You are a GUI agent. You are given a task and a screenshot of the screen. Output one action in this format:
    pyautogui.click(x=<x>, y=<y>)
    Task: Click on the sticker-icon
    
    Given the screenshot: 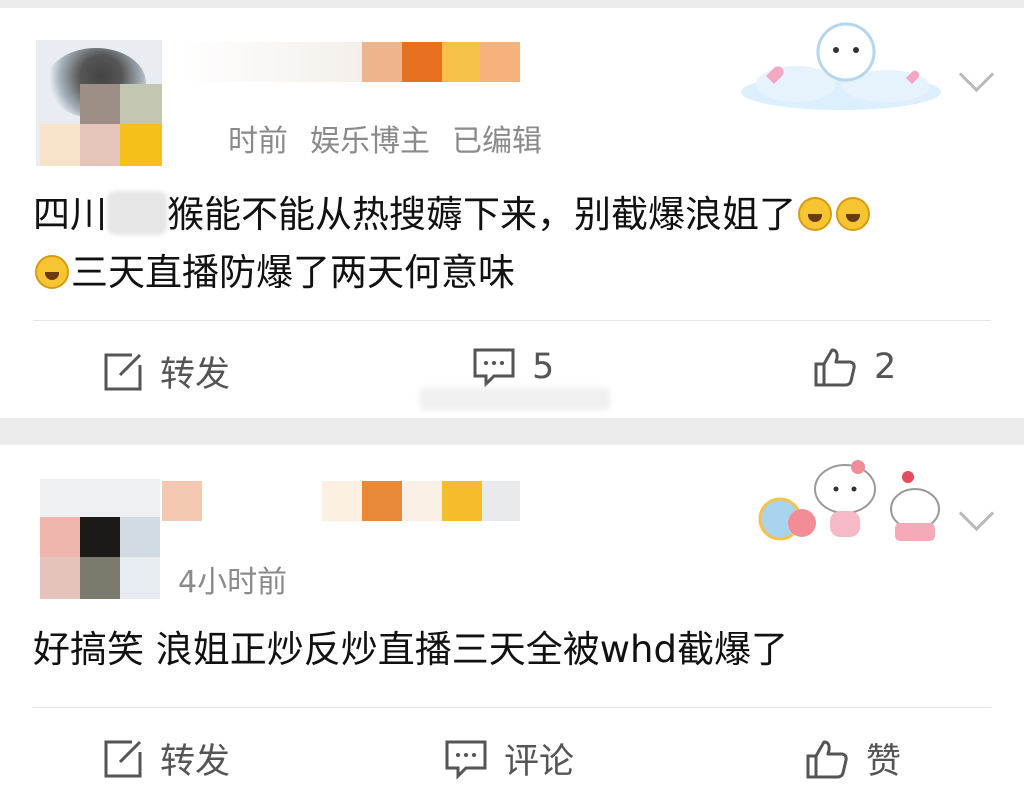 What is the action you would take?
    pyautogui.click(x=841, y=66)
    